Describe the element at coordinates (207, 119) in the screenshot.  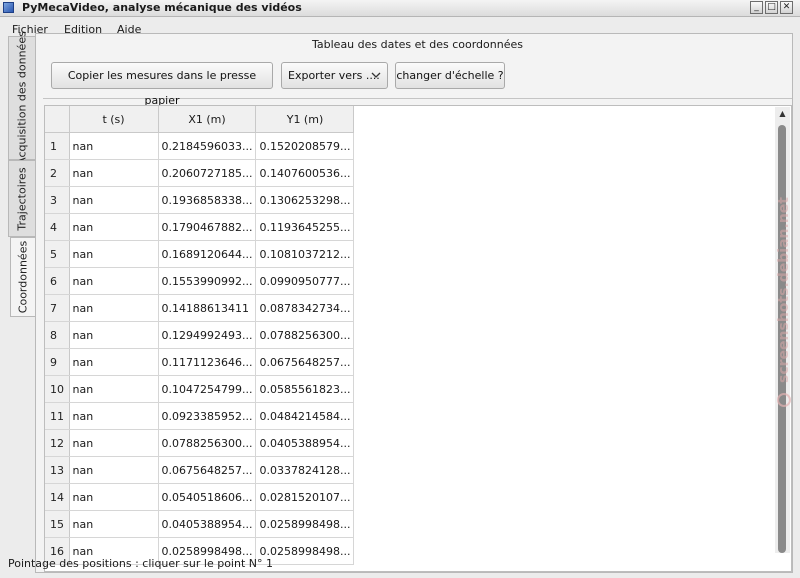
I see `column-header-x1: X1 (m)` at that location.